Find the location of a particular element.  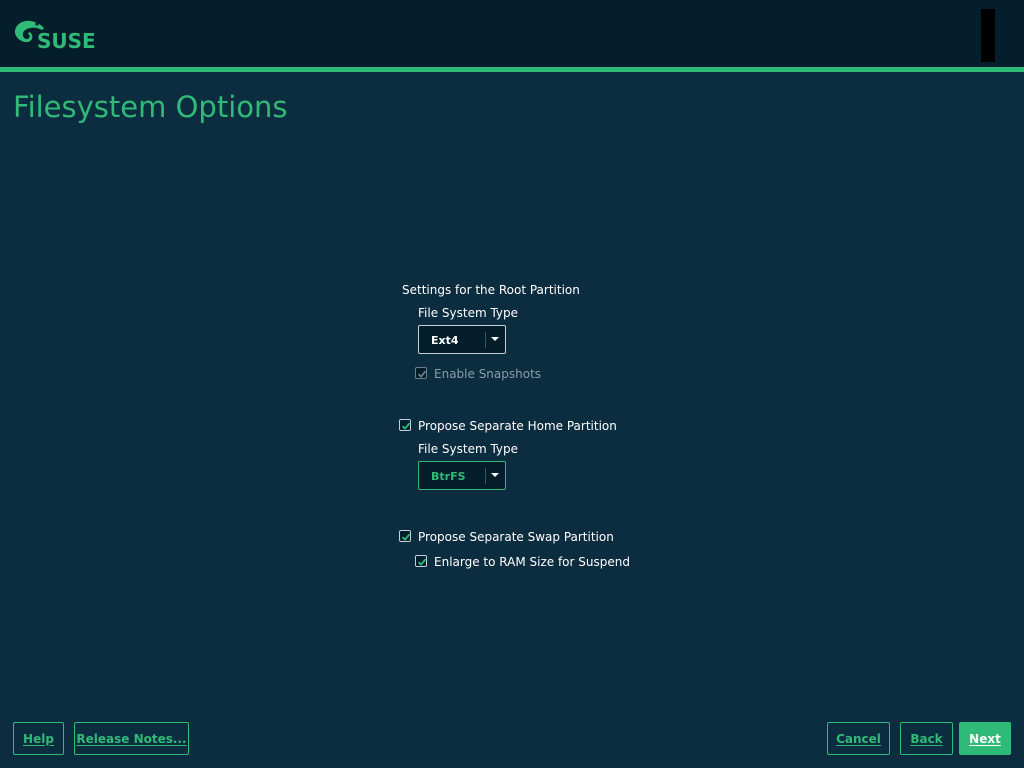

root-fs-type-label: File System Type is located at coordinates (468, 313).